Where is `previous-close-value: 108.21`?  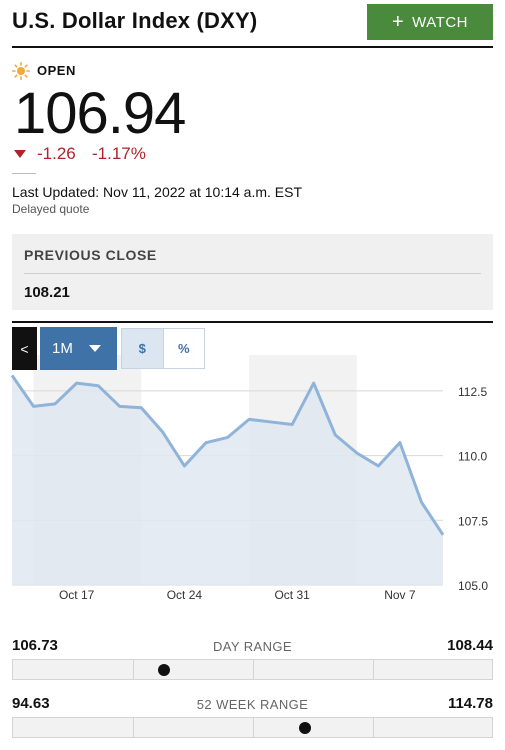 previous-close-value: 108.21 is located at coordinates (47, 292).